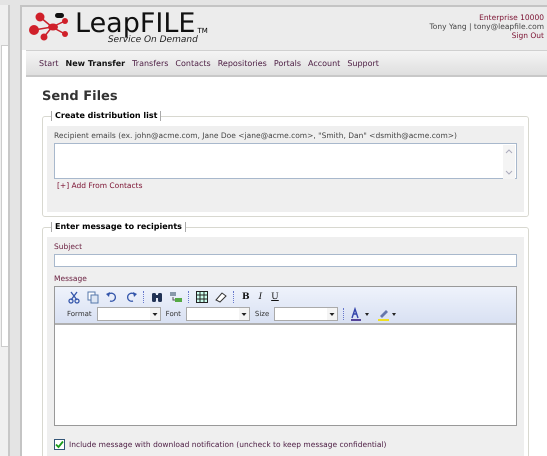 The image size is (547, 456). Describe the element at coordinates (80, 96) in the screenshot. I see `page-title: Send Files` at that location.